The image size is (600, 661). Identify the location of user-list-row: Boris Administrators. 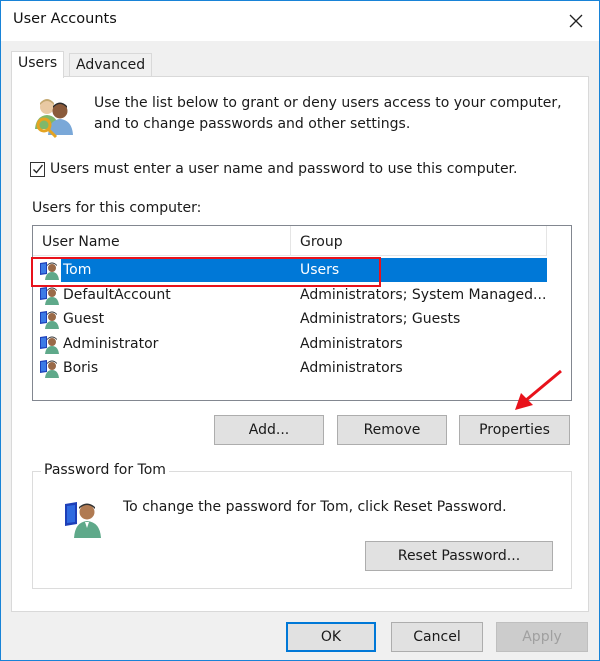
(290, 368).